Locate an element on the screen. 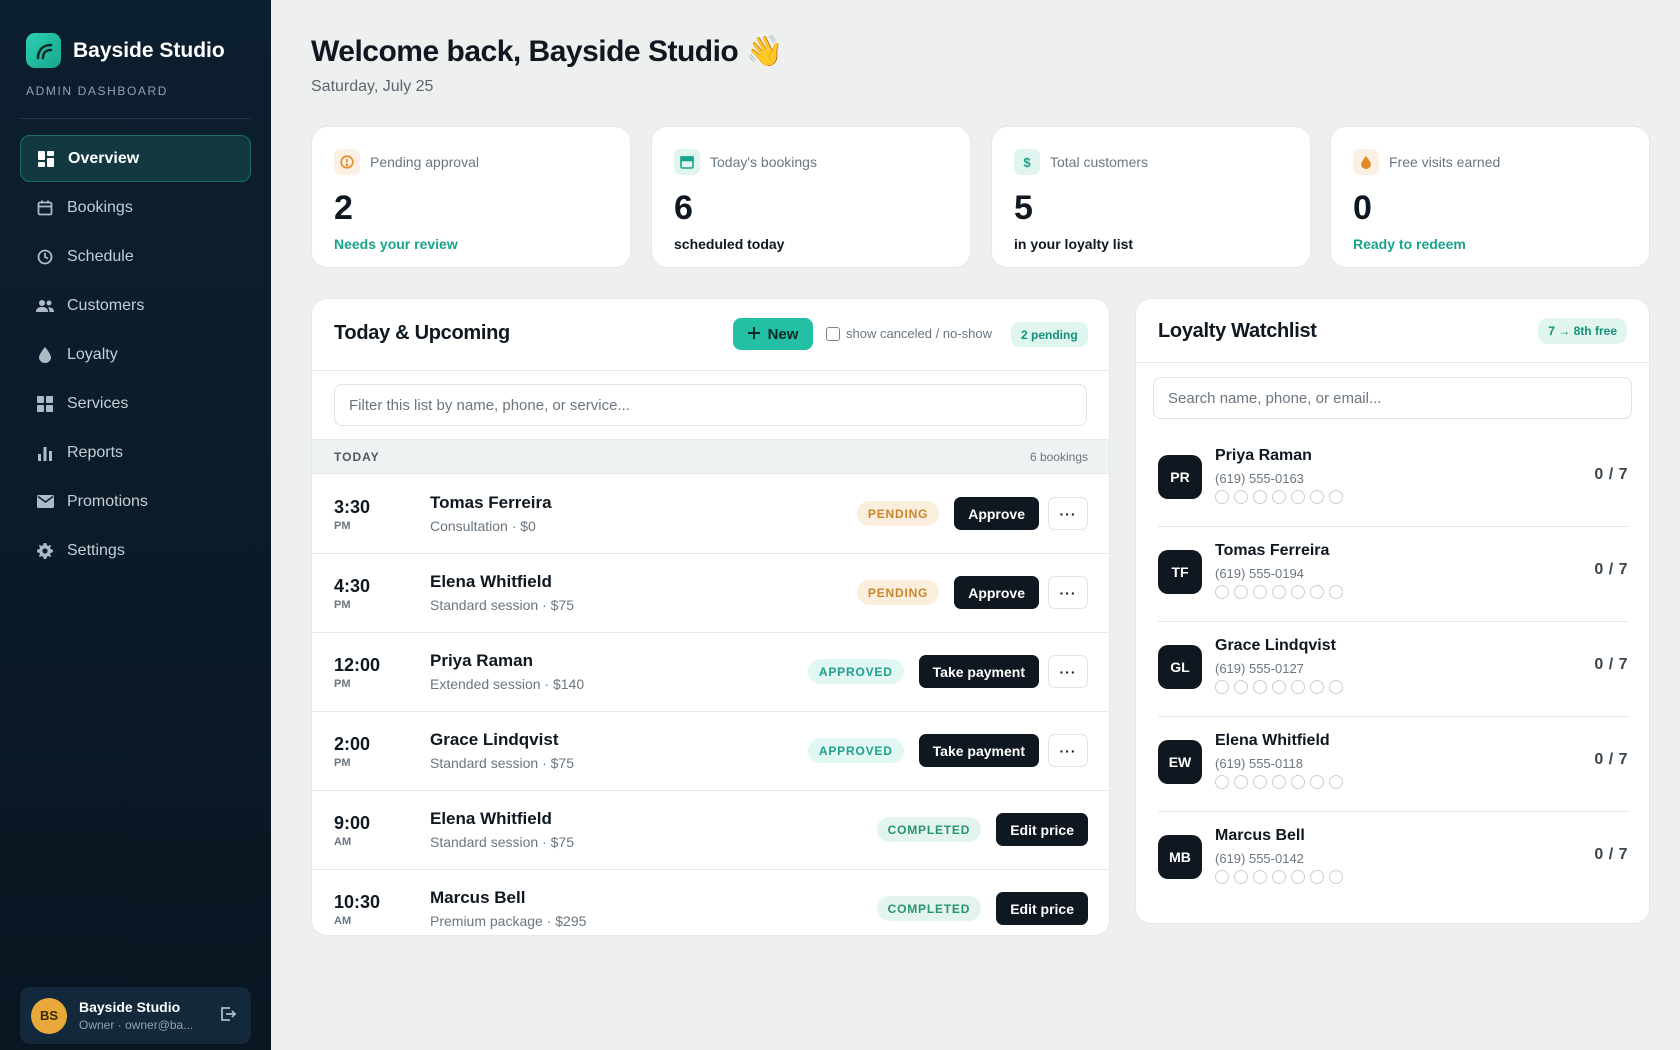 Image resolution: width=1680 pixels, height=1050 pixels. customer-name: Priya Raman is located at coordinates (1263, 455).